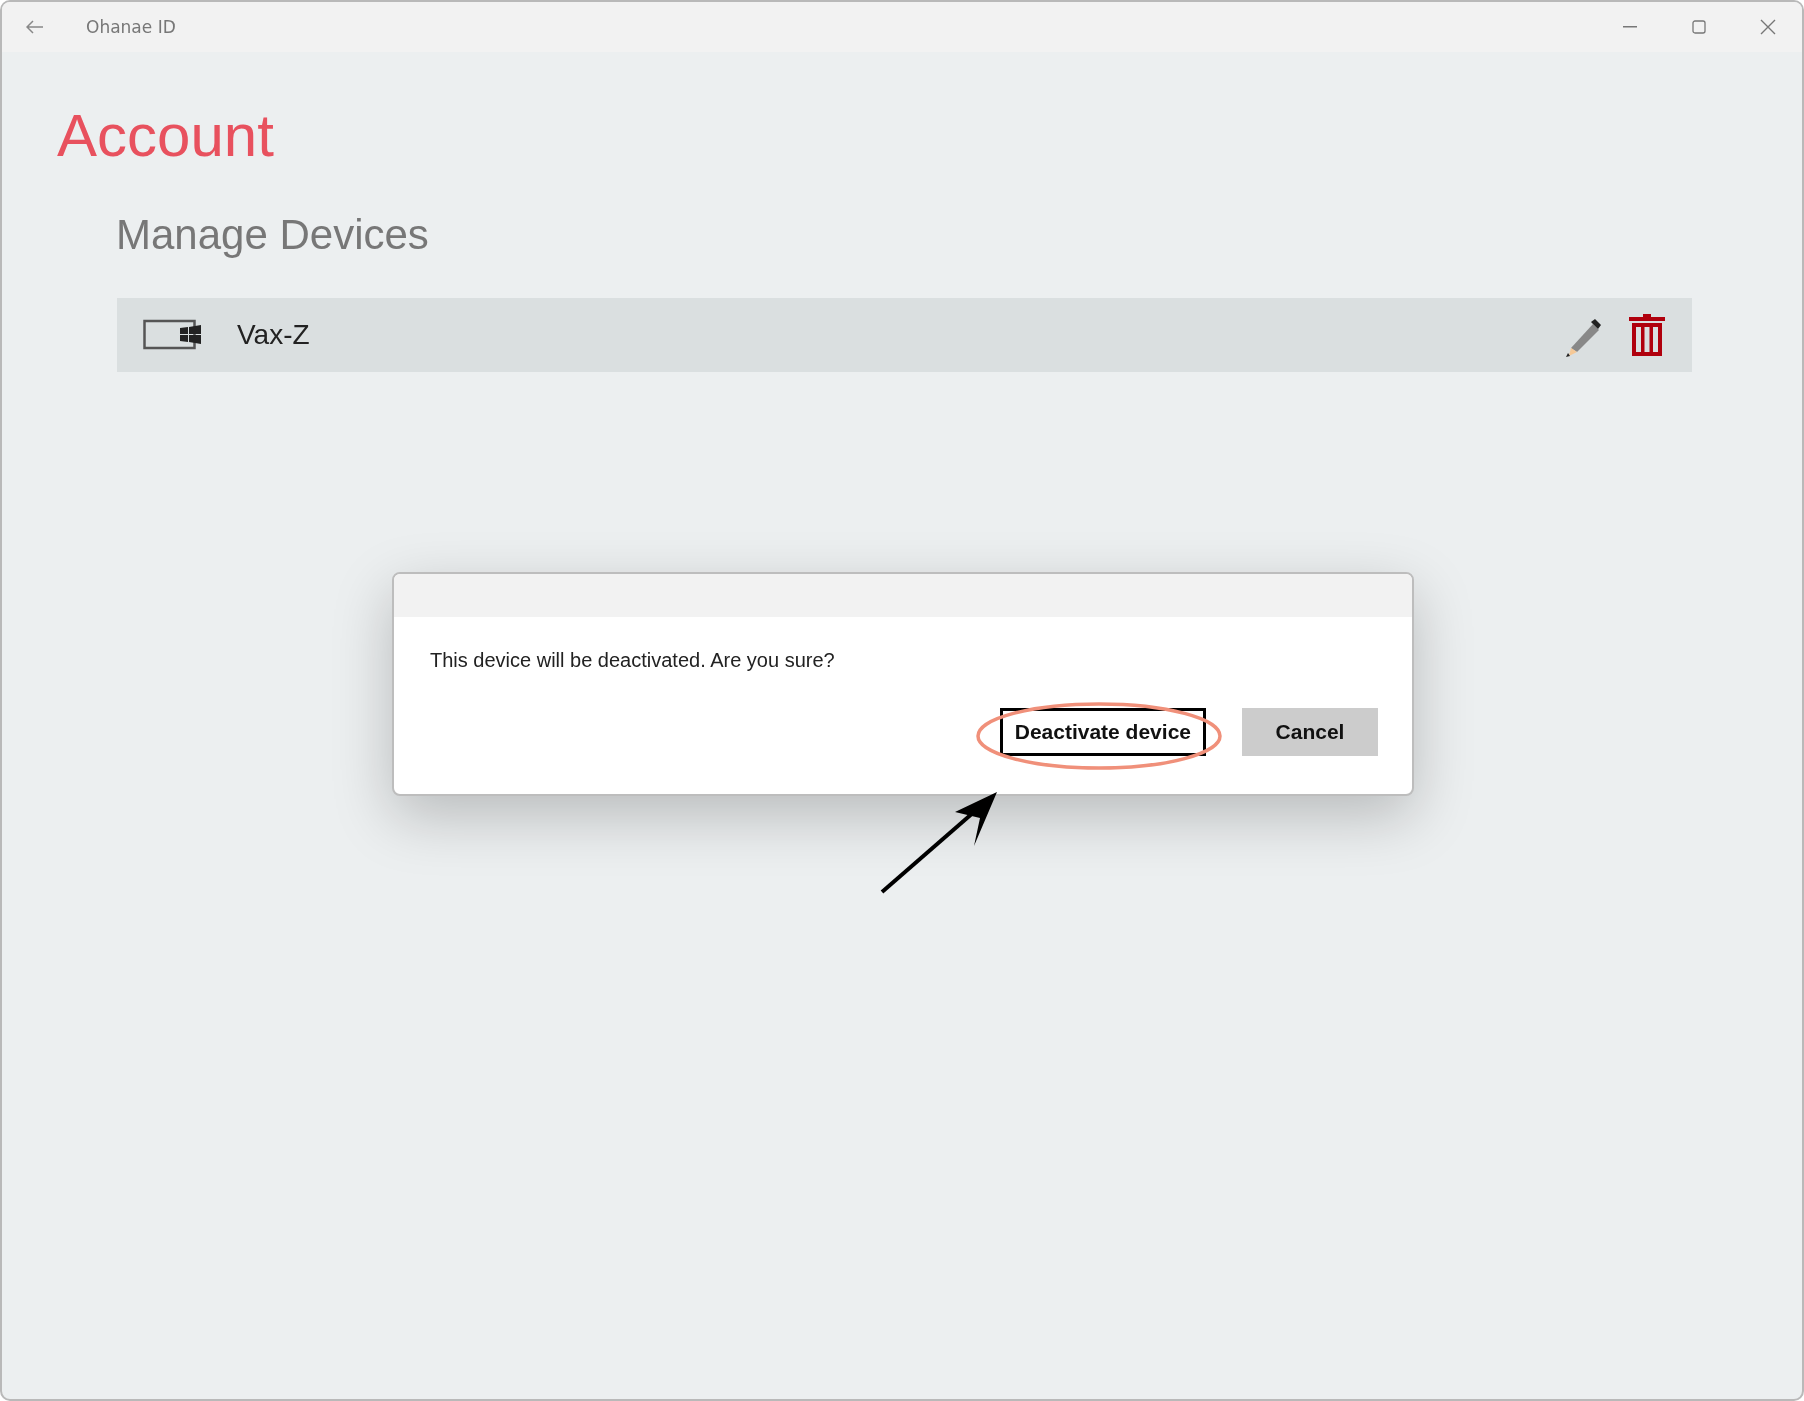 The width and height of the screenshot is (1804, 1401). What do you see at coordinates (904, 335) in the screenshot?
I see `device-row: Vax-Z` at bounding box center [904, 335].